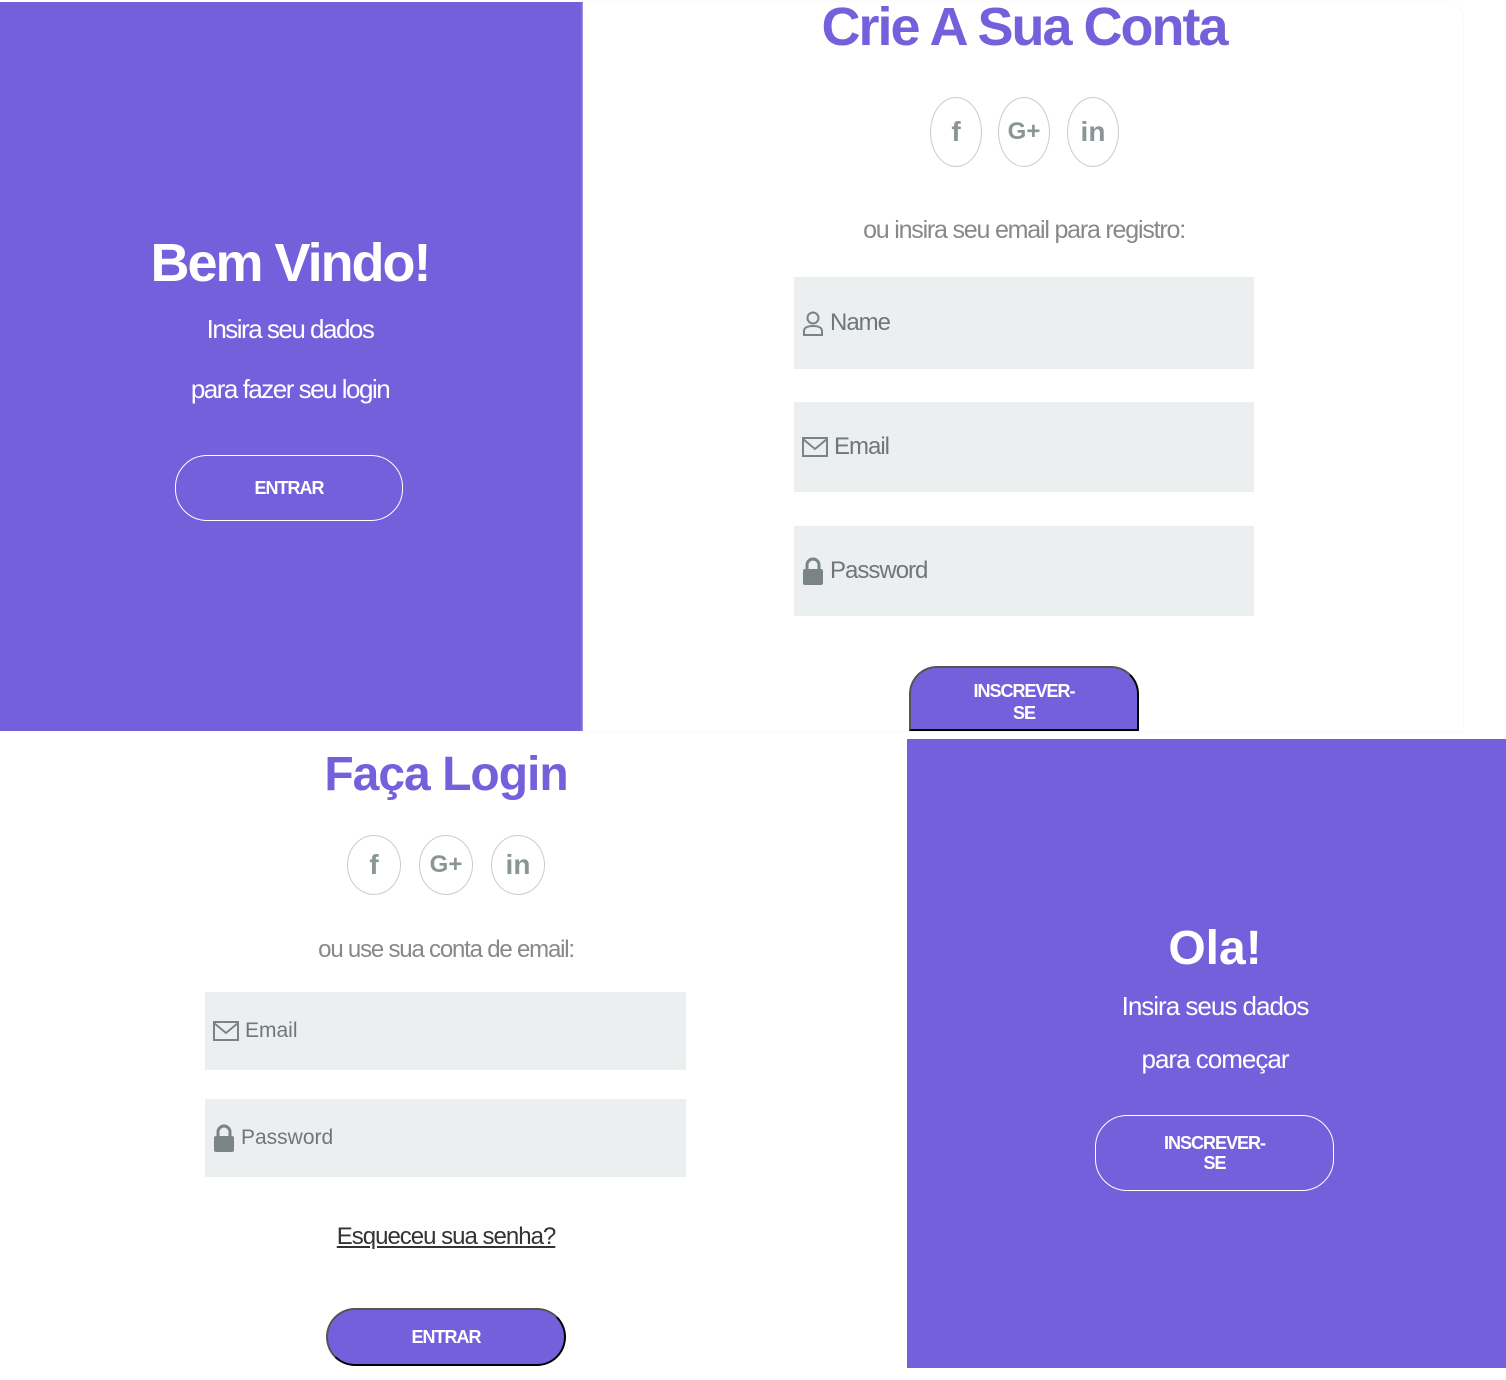 The width and height of the screenshot is (1506, 1380). Describe the element at coordinates (1215, 948) in the screenshot. I see `hello-title: Ola!` at that location.